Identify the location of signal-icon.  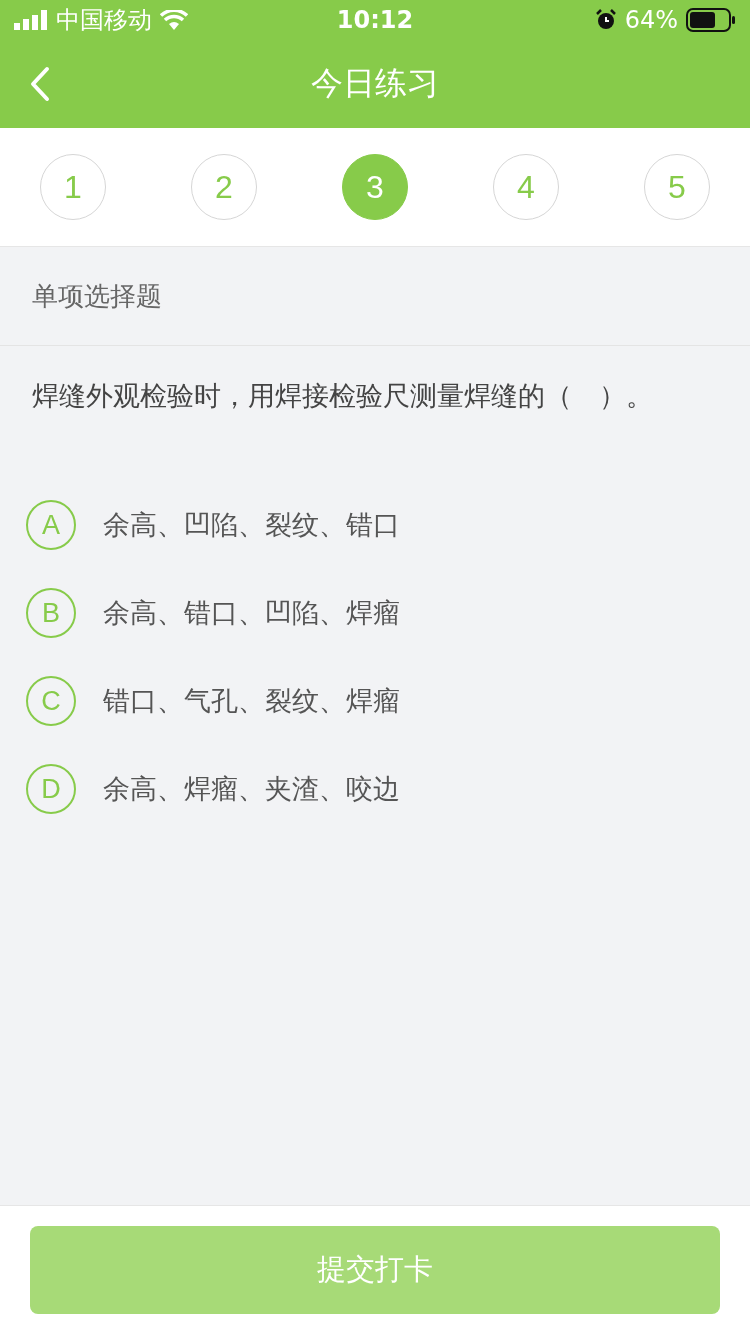
(31, 20).